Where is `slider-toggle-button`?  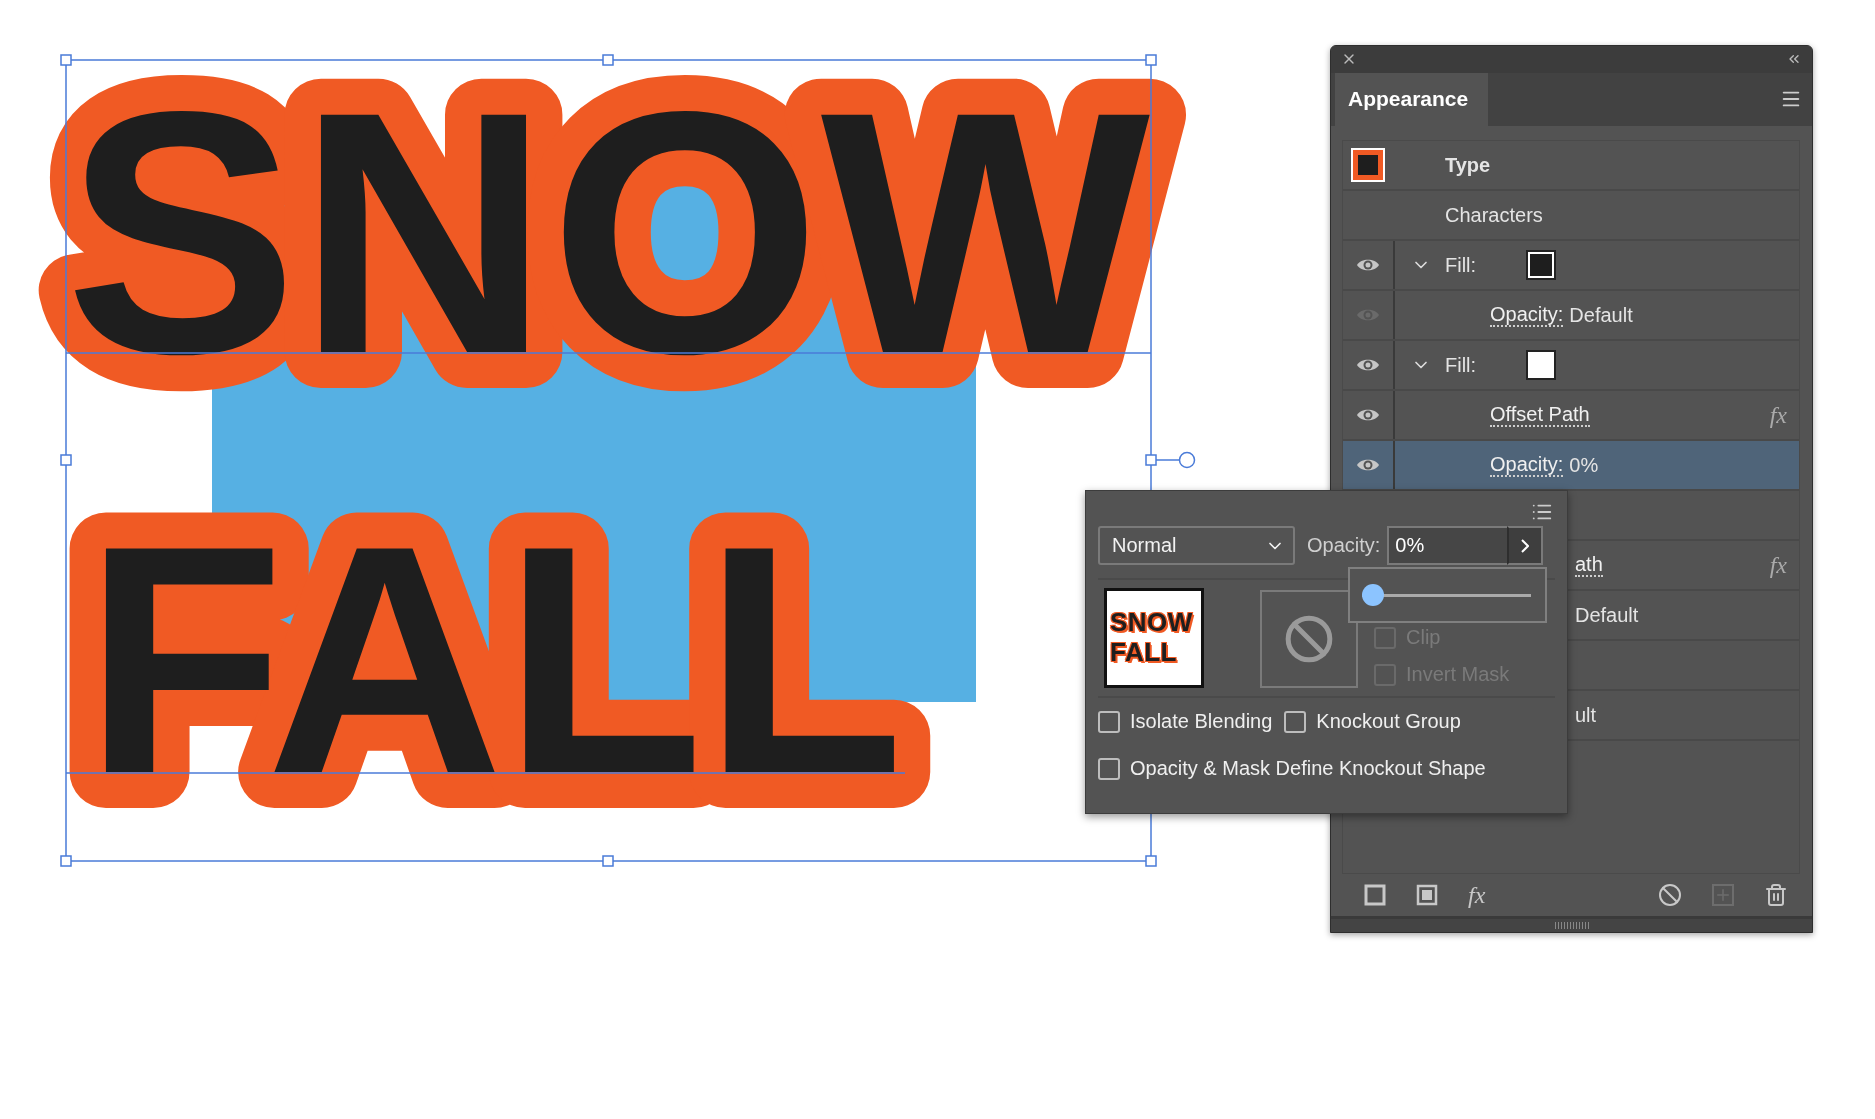
slider-toggle-button is located at coordinates (1525, 545).